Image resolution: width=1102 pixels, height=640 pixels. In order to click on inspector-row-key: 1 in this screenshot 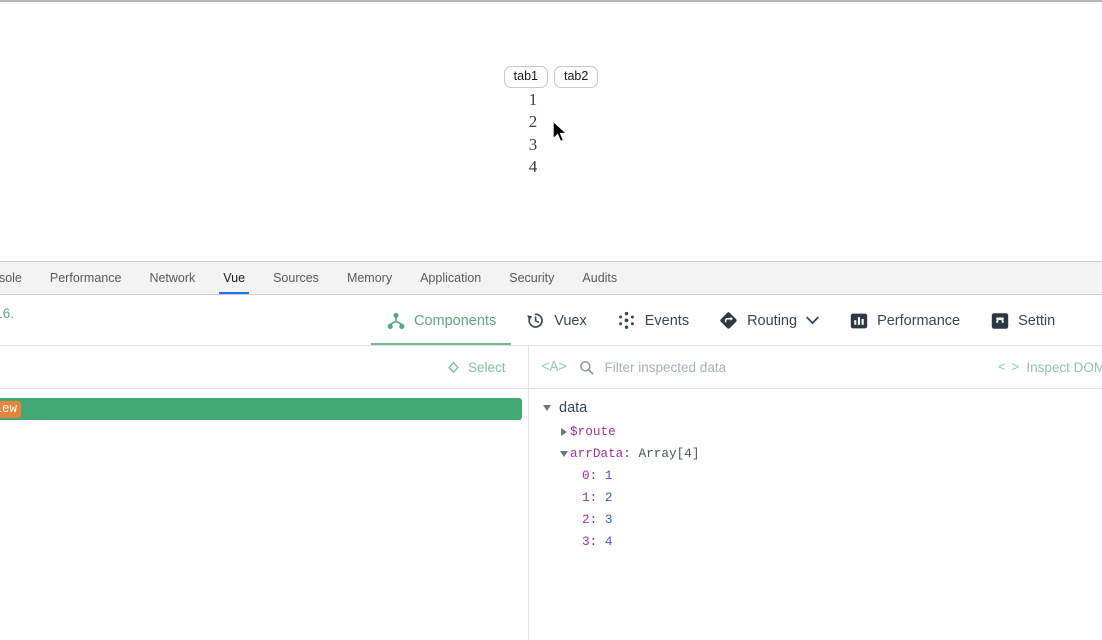, I will do `click(586, 497)`.